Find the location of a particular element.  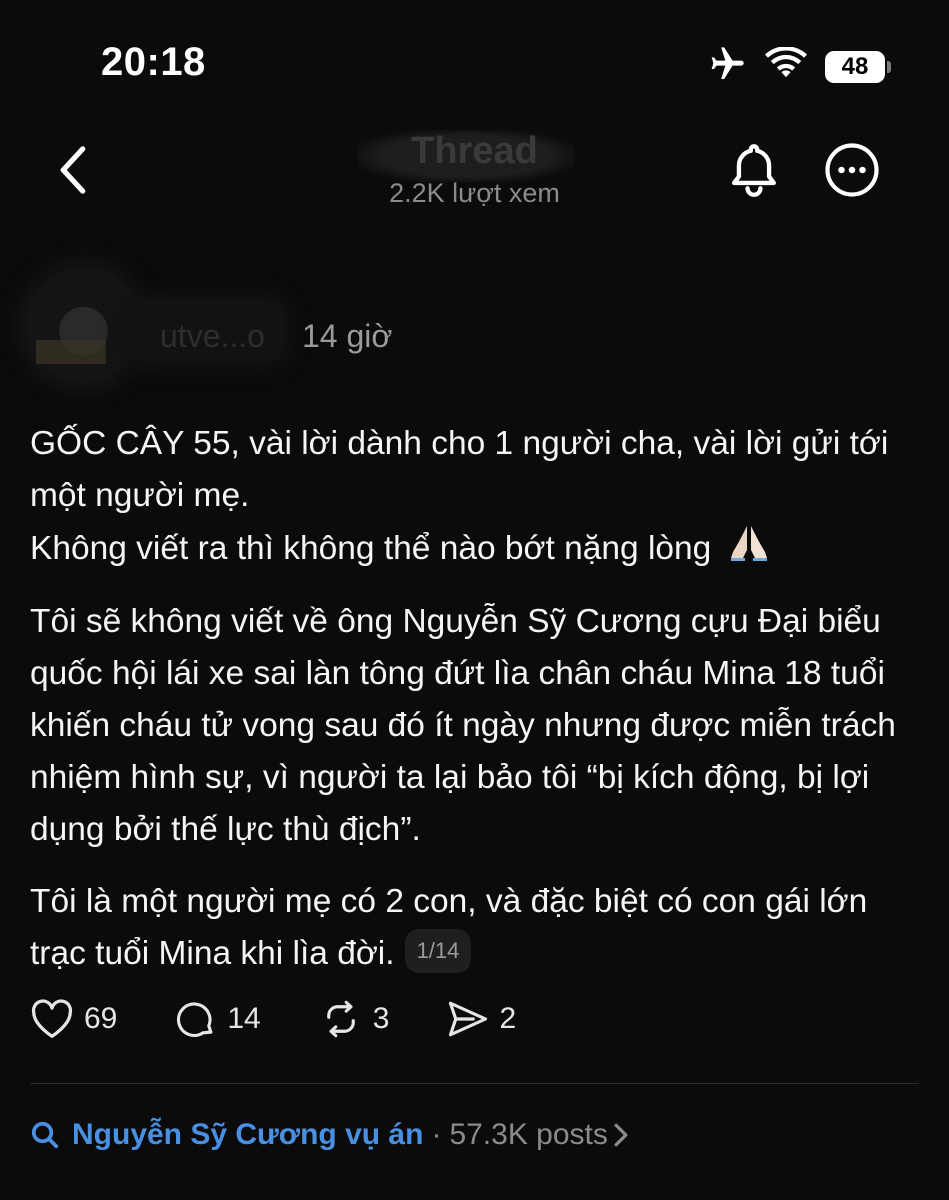

battery-icon: 48 is located at coordinates (858, 66).